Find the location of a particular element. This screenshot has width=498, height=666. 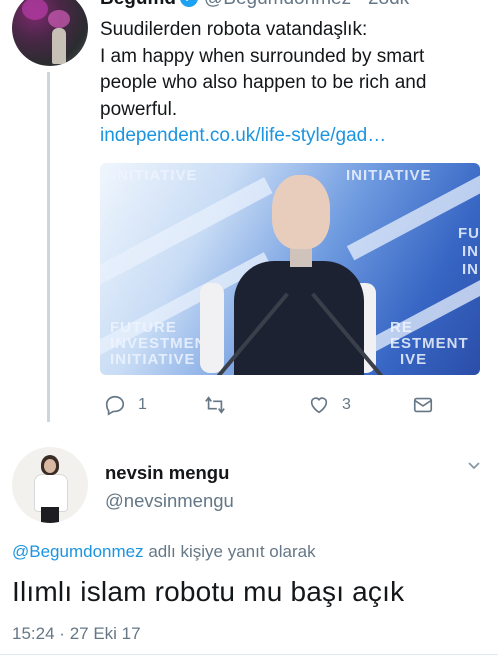

tweet-line-1: Suudilerden robota vatandaşlık: is located at coordinates (234, 29).